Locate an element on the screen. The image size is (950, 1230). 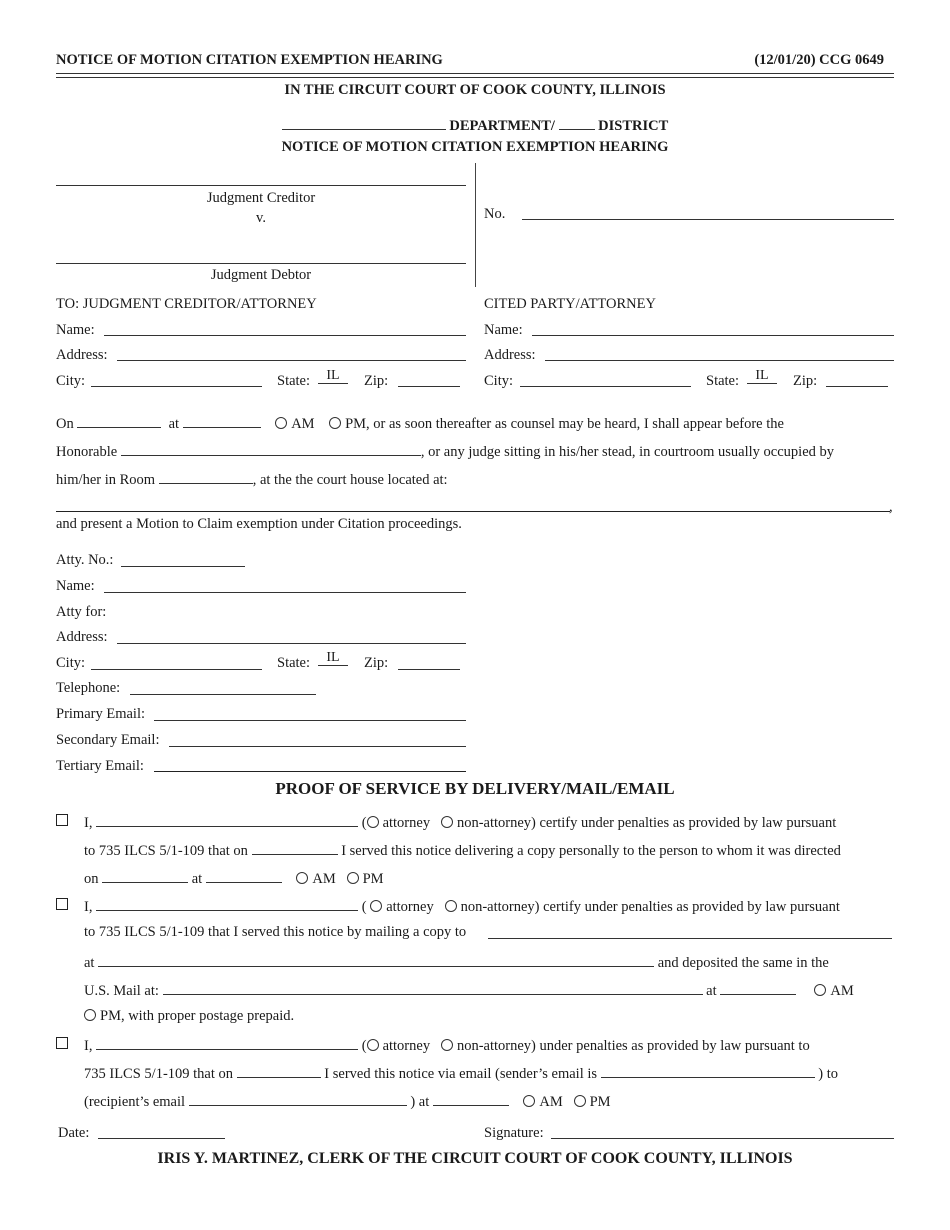
creditor-city-field is located at coordinates (176, 386).